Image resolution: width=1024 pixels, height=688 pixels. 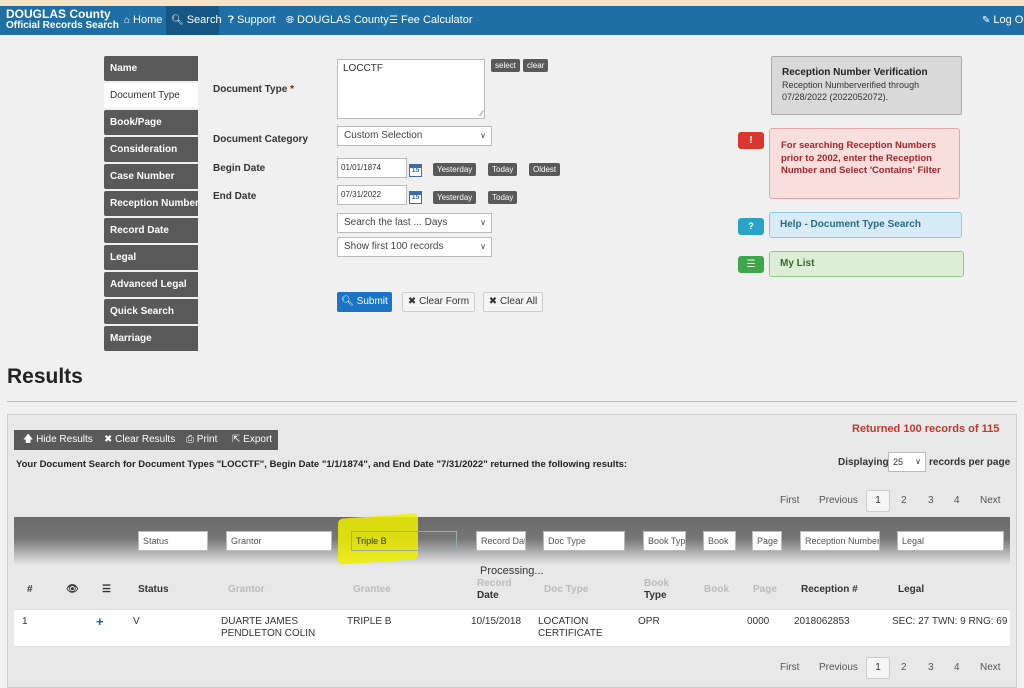 What do you see at coordinates (512, 628) in the screenshot?
I see `table-row` at bounding box center [512, 628].